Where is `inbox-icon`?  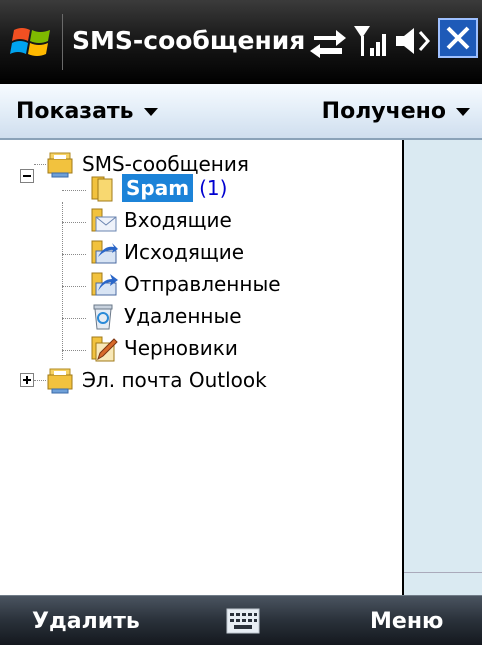
inbox-icon is located at coordinates (104, 220).